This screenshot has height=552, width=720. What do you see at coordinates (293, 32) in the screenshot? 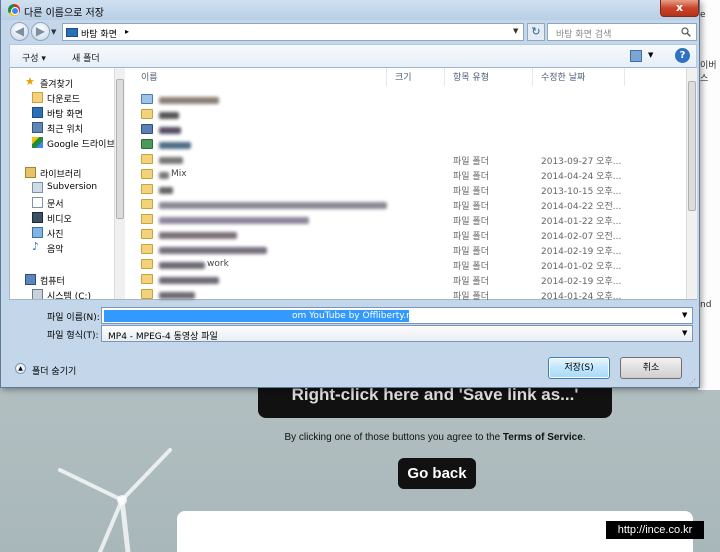
I see `address-bar: 바탕 화면 ▸ ▼` at bounding box center [293, 32].